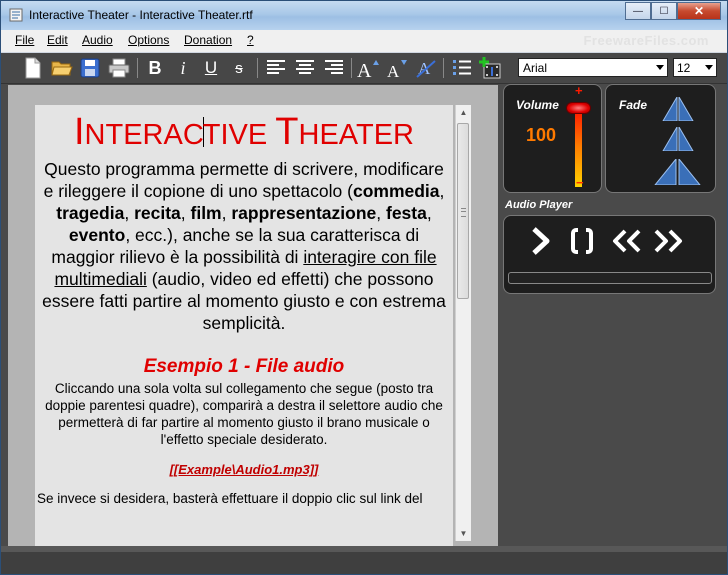 The image size is (728, 575). Describe the element at coordinates (537, 105) in the screenshot. I see `volume-label: Volume` at that location.